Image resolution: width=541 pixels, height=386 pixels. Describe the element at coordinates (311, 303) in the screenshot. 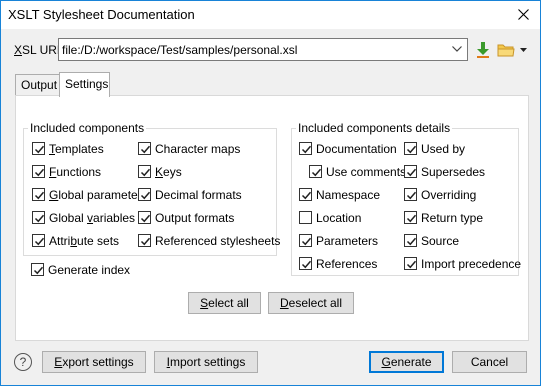

I see `deselect-all-button: Deselect all` at that location.